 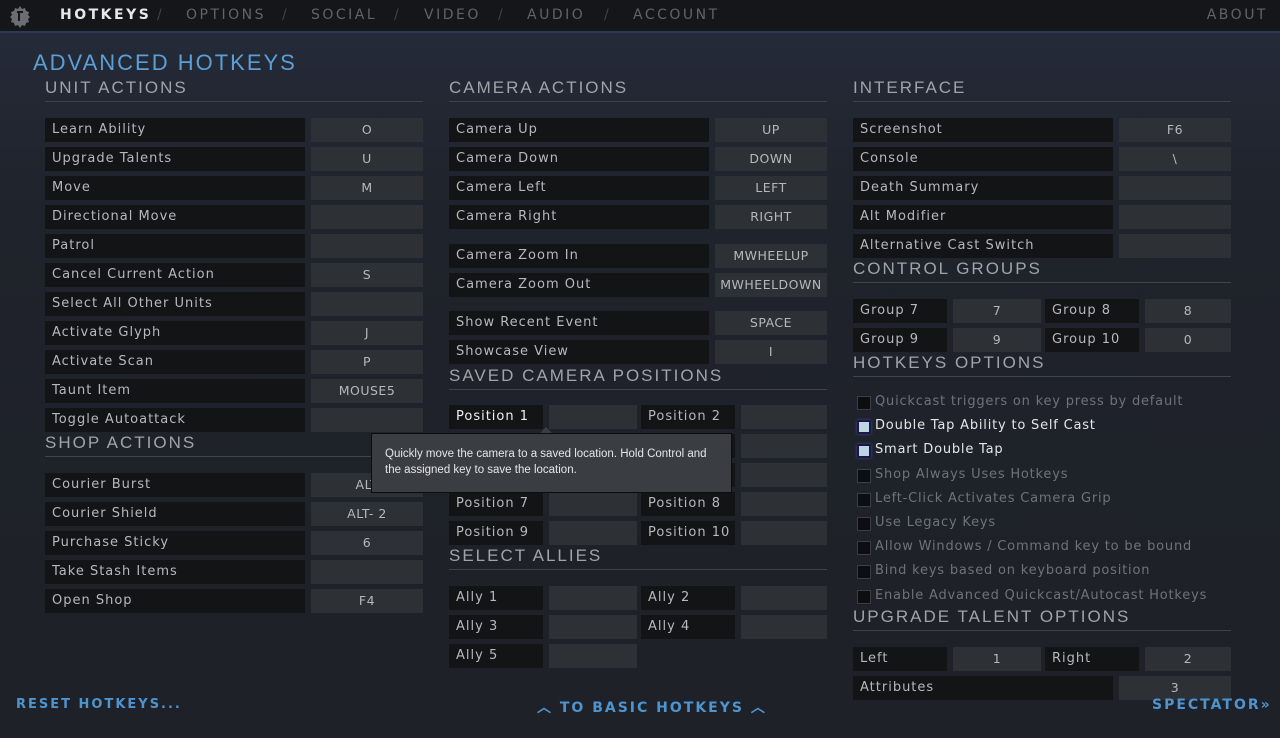 What do you see at coordinates (367, 601) in the screenshot?
I see `hotkey-binding: F4` at bounding box center [367, 601].